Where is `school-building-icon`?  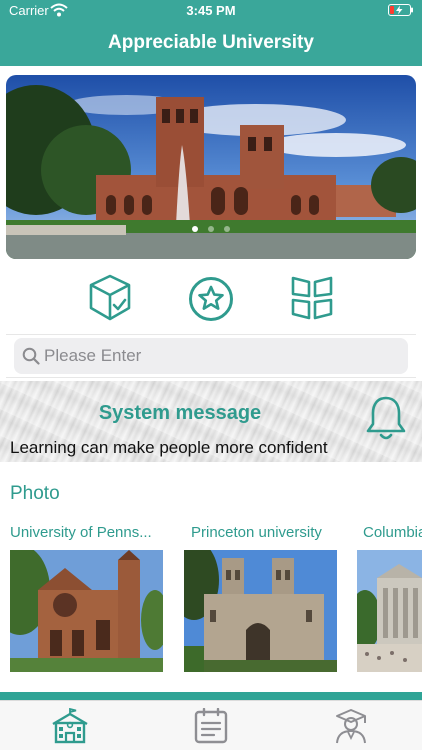
school-building-icon is located at coordinates (70, 726).